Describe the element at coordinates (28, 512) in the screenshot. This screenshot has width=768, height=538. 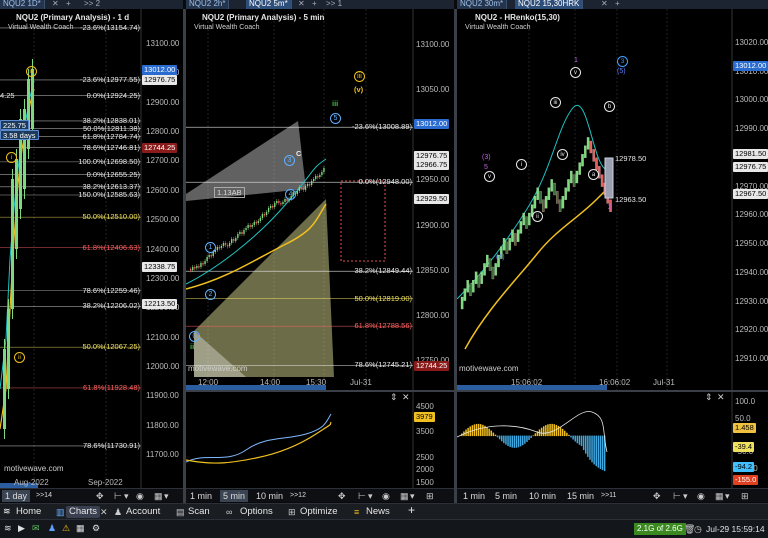
I see `nav-home: Home` at that location.